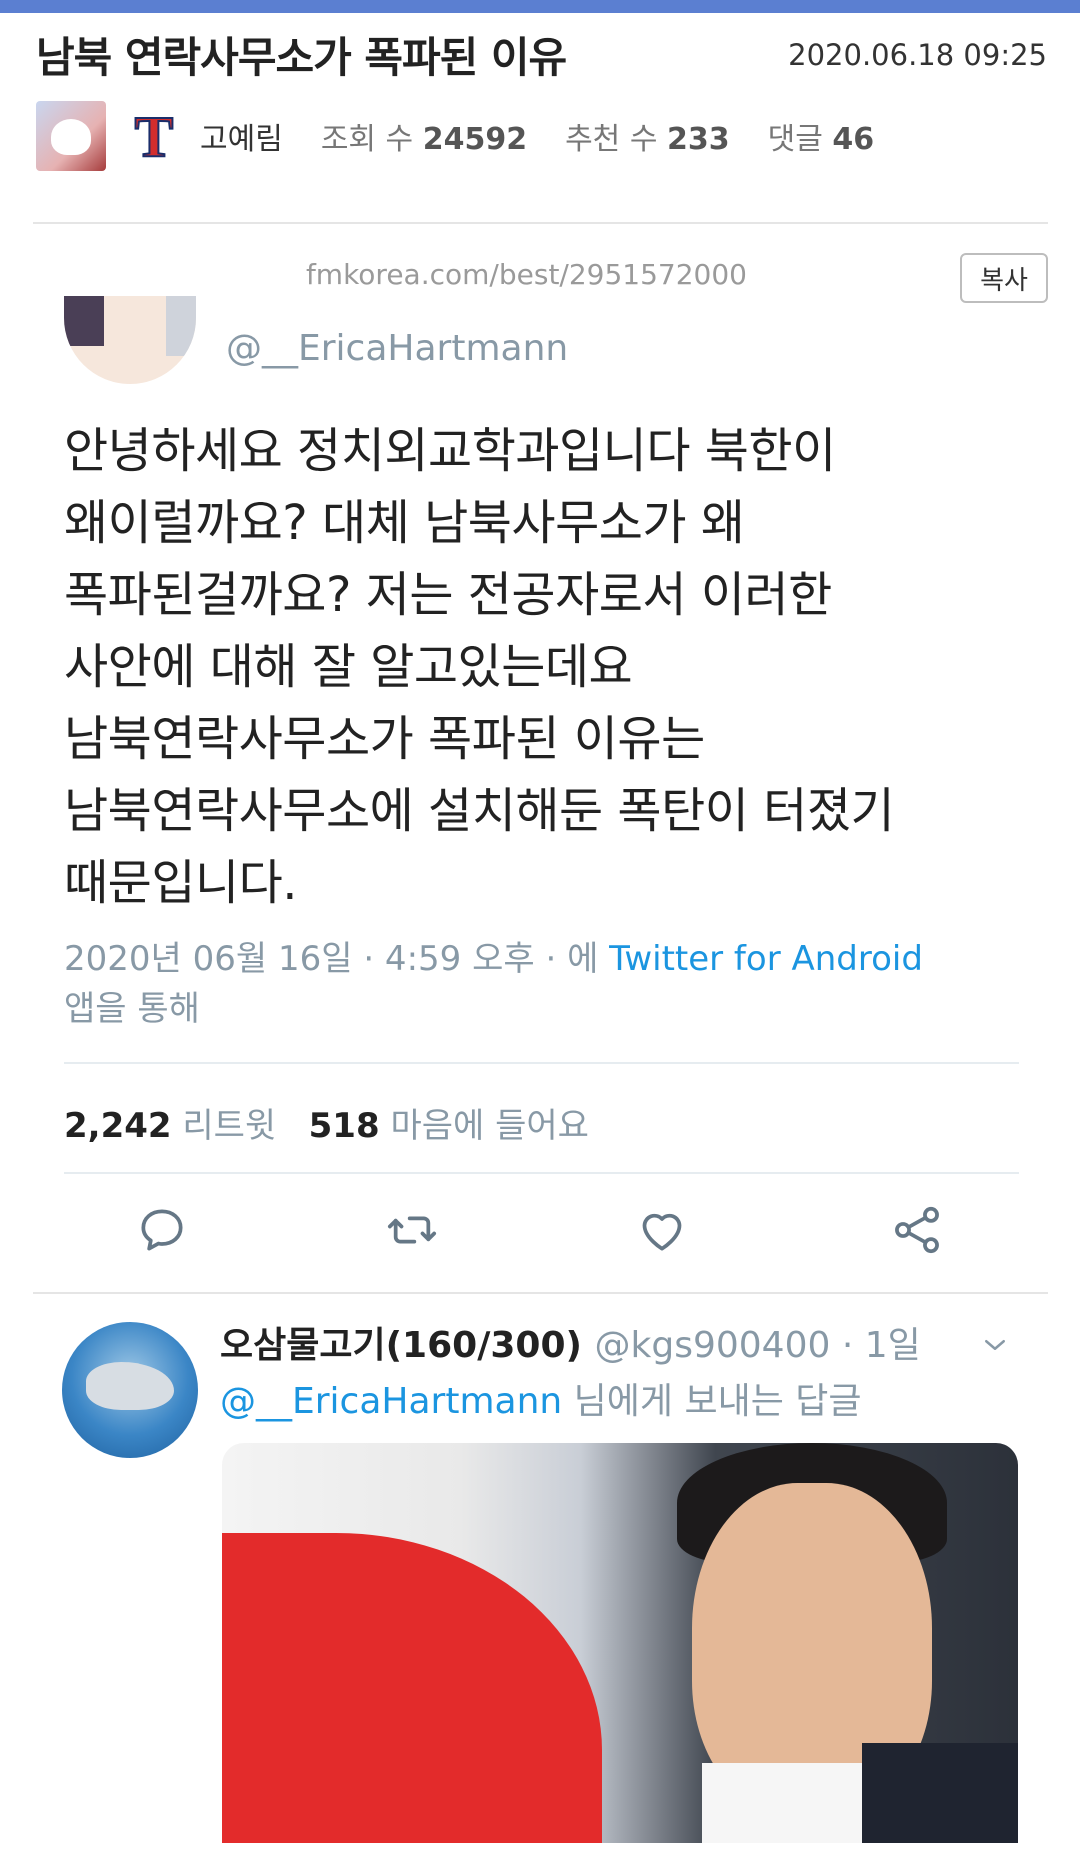 The image size is (1080, 1867). Describe the element at coordinates (995, 1345) in the screenshot. I see `chevron-down-icon` at that location.